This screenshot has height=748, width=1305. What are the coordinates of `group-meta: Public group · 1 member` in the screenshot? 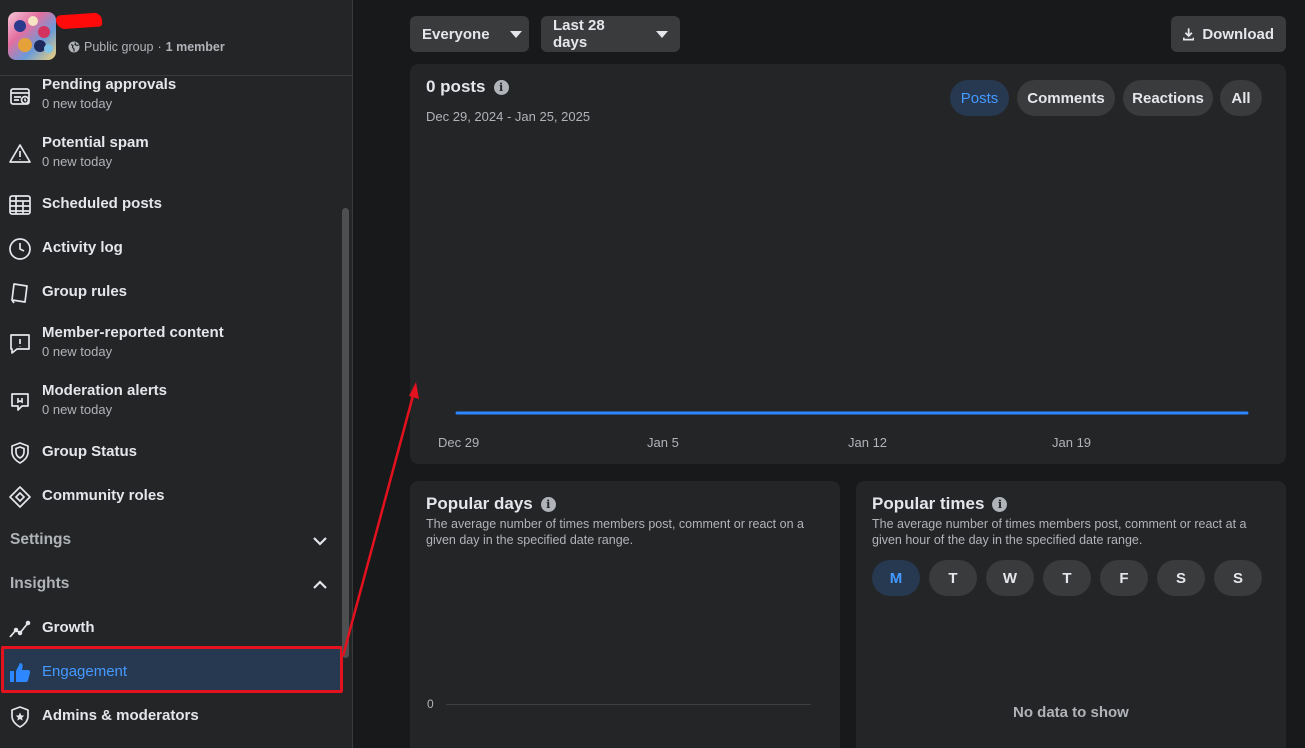 It's located at (146, 47).